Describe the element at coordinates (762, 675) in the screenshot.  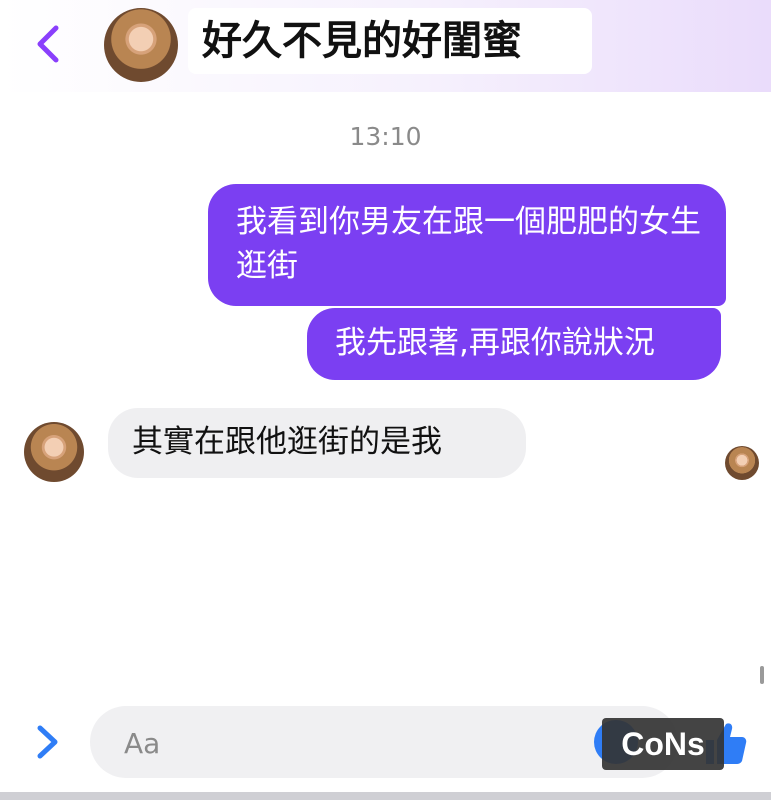
I see `scrollbar` at that location.